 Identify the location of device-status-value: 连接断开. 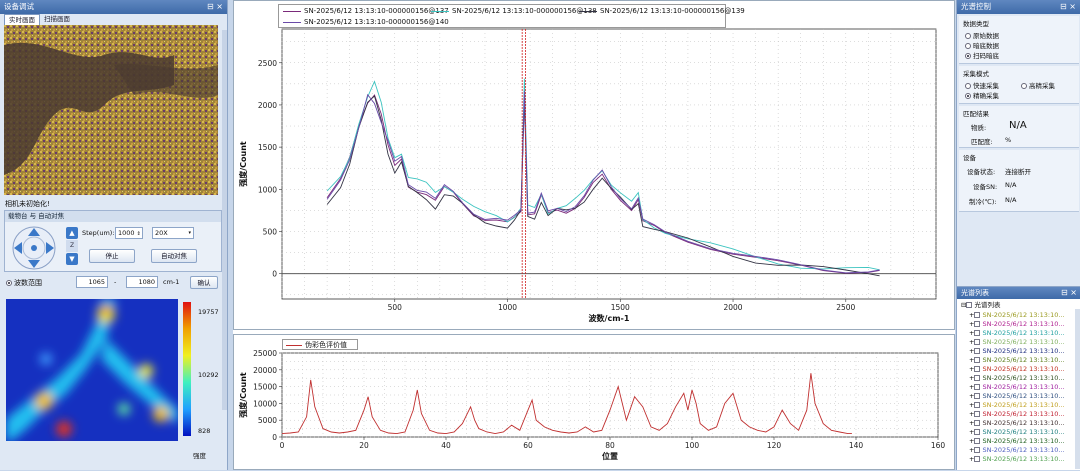
(1018, 172).